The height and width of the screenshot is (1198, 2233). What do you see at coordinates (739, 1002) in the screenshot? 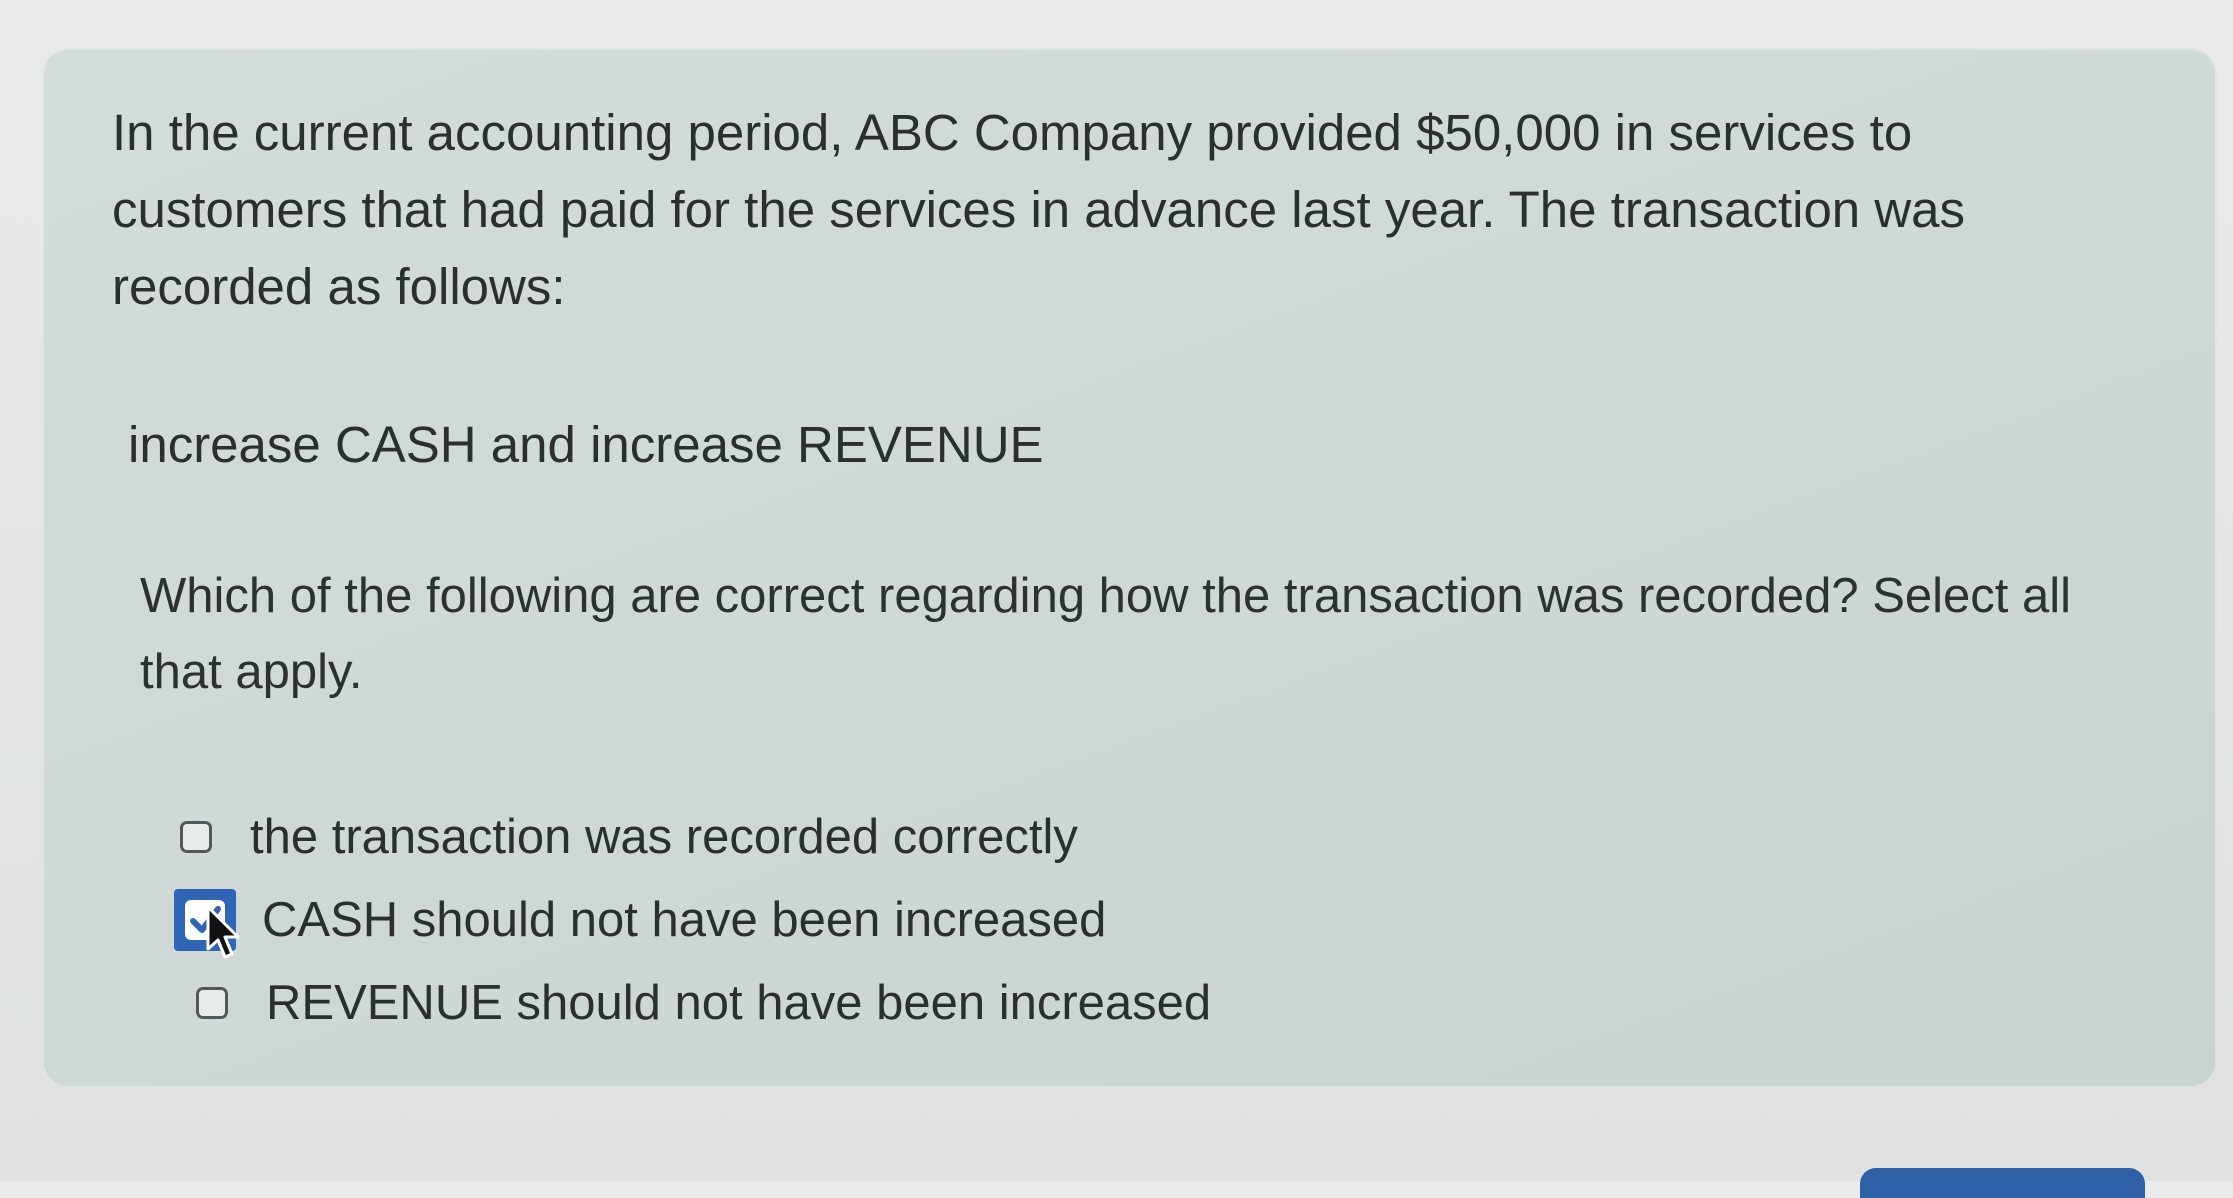
I see `option-label: REVENUE should not have been increased` at bounding box center [739, 1002].